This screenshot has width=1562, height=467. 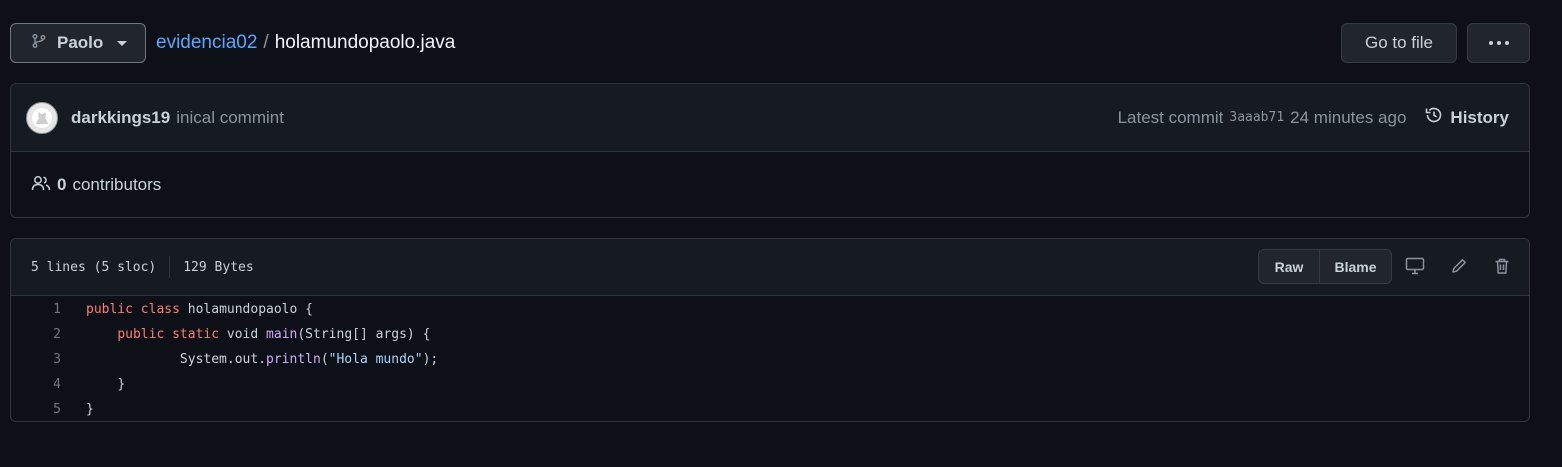 What do you see at coordinates (364, 334) in the screenshot?
I see `code-token: (String[] args) {` at bounding box center [364, 334].